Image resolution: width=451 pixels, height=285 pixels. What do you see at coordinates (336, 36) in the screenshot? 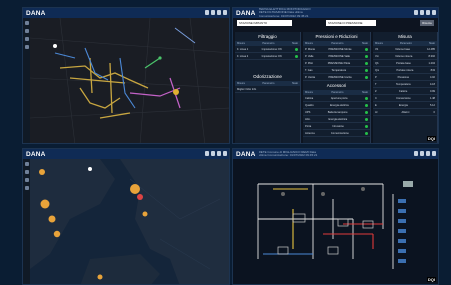
I see `pressioni-title: Pressioni e Riduzioni` at bounding box center [336, 36].